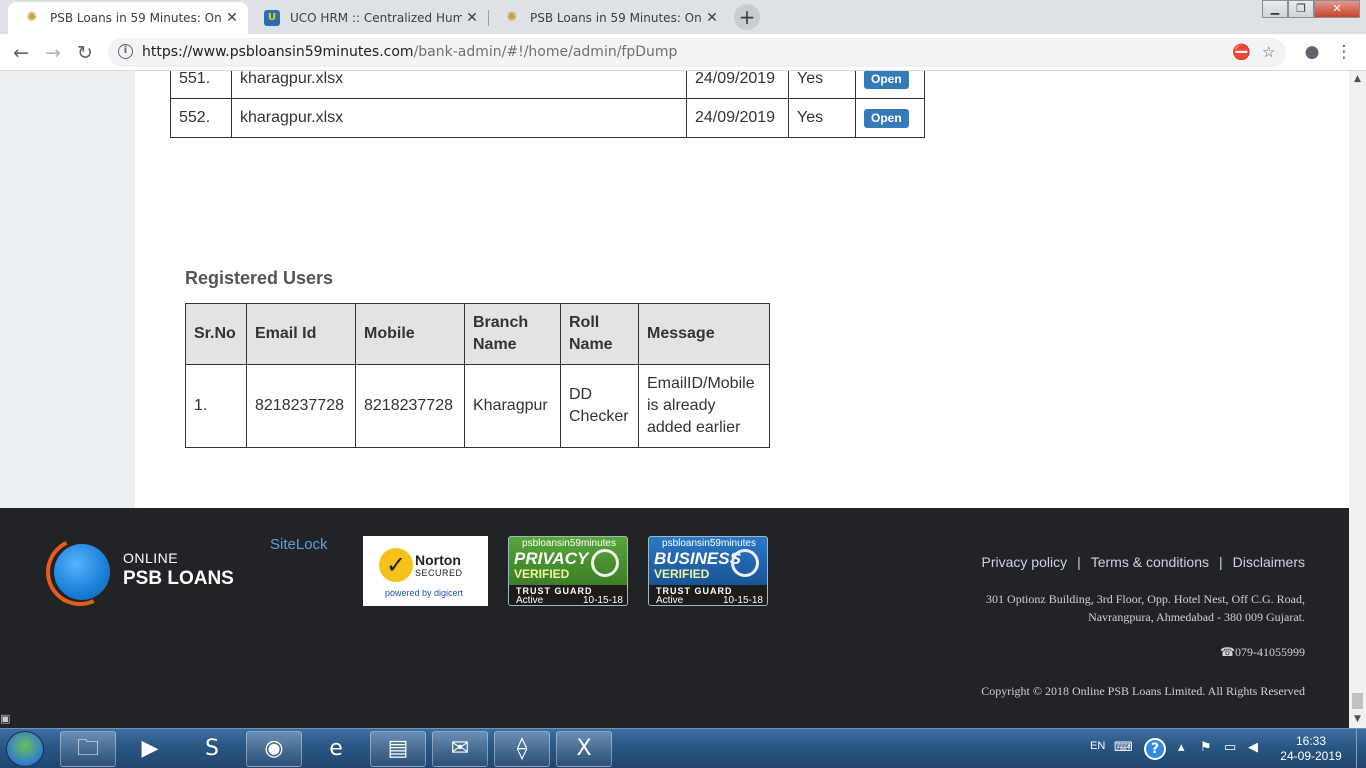 The width and height of the screenshot is (1366, 768). I want to click on network-icon: ▭, so click(1230, 748).